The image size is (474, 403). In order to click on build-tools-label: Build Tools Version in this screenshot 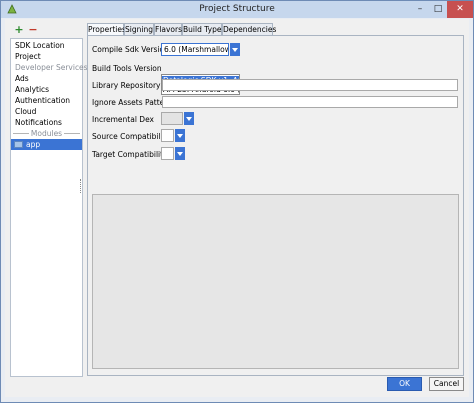, I will do `click(127, 68)`.